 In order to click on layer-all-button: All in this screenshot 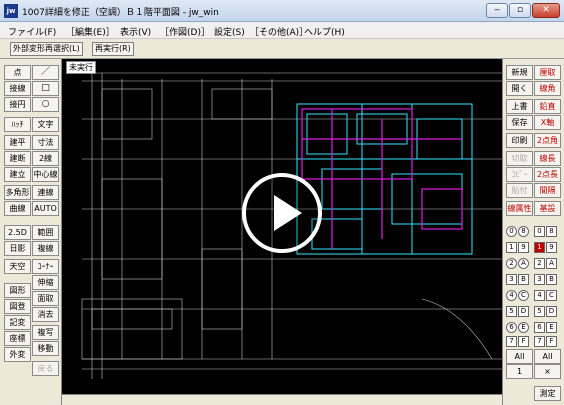, I will do `click(519, 356)`.